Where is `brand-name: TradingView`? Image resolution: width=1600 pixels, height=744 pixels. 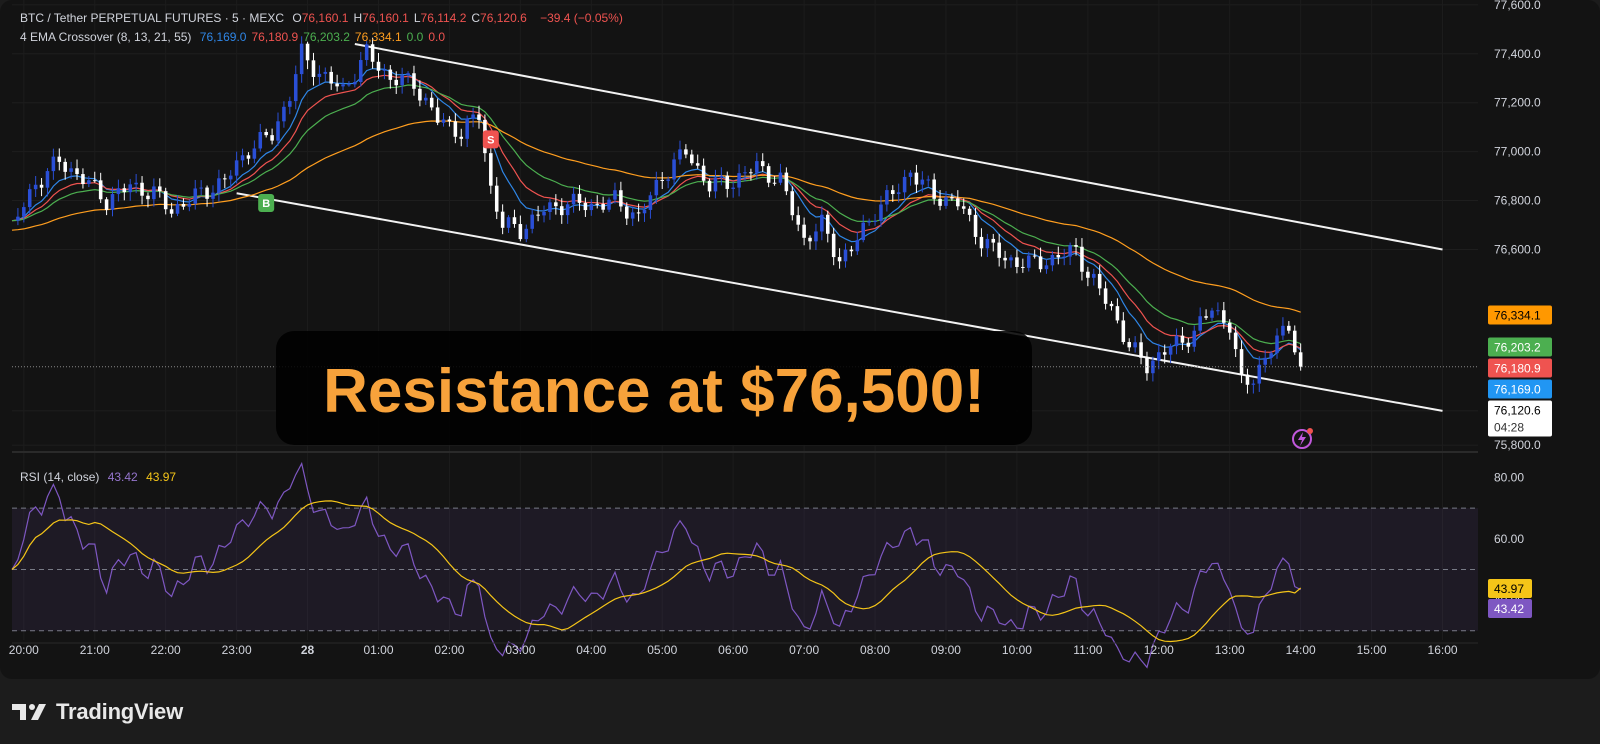
brand-name: TradingView is located at coordinates (119, 711).